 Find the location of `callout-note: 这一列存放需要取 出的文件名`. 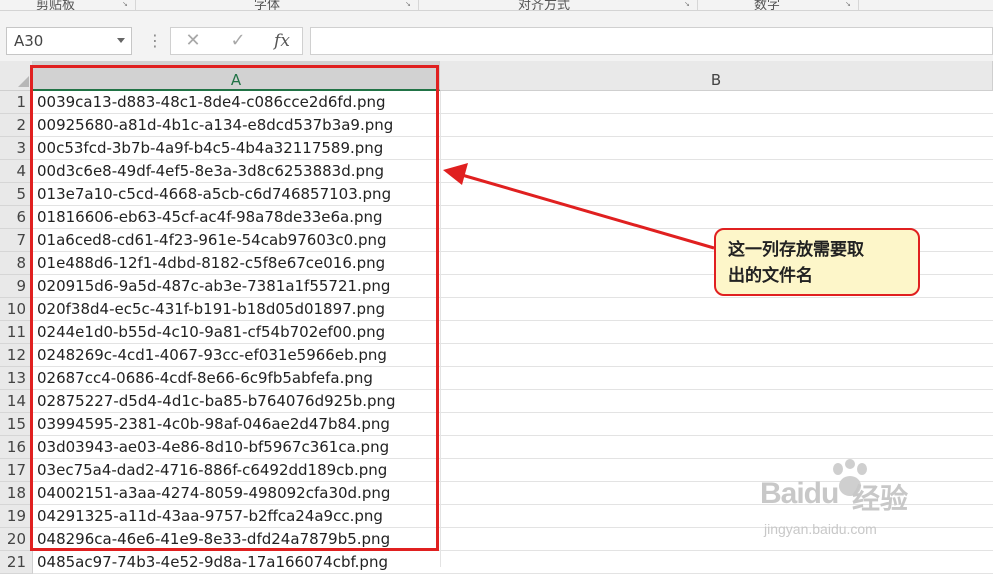

callout-note: 这一列存放需要取 出的文件名 is located at coordinates (817, 262).